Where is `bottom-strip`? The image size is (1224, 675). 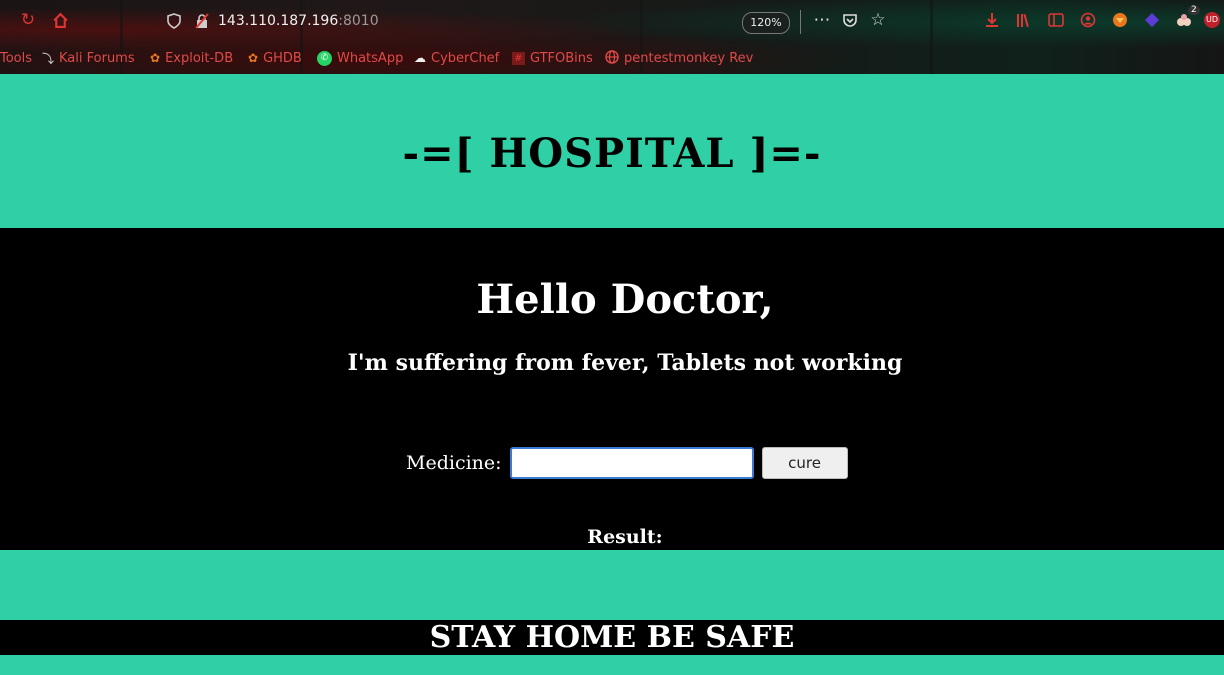 bottom-strip is located at coordinates (612, 665).